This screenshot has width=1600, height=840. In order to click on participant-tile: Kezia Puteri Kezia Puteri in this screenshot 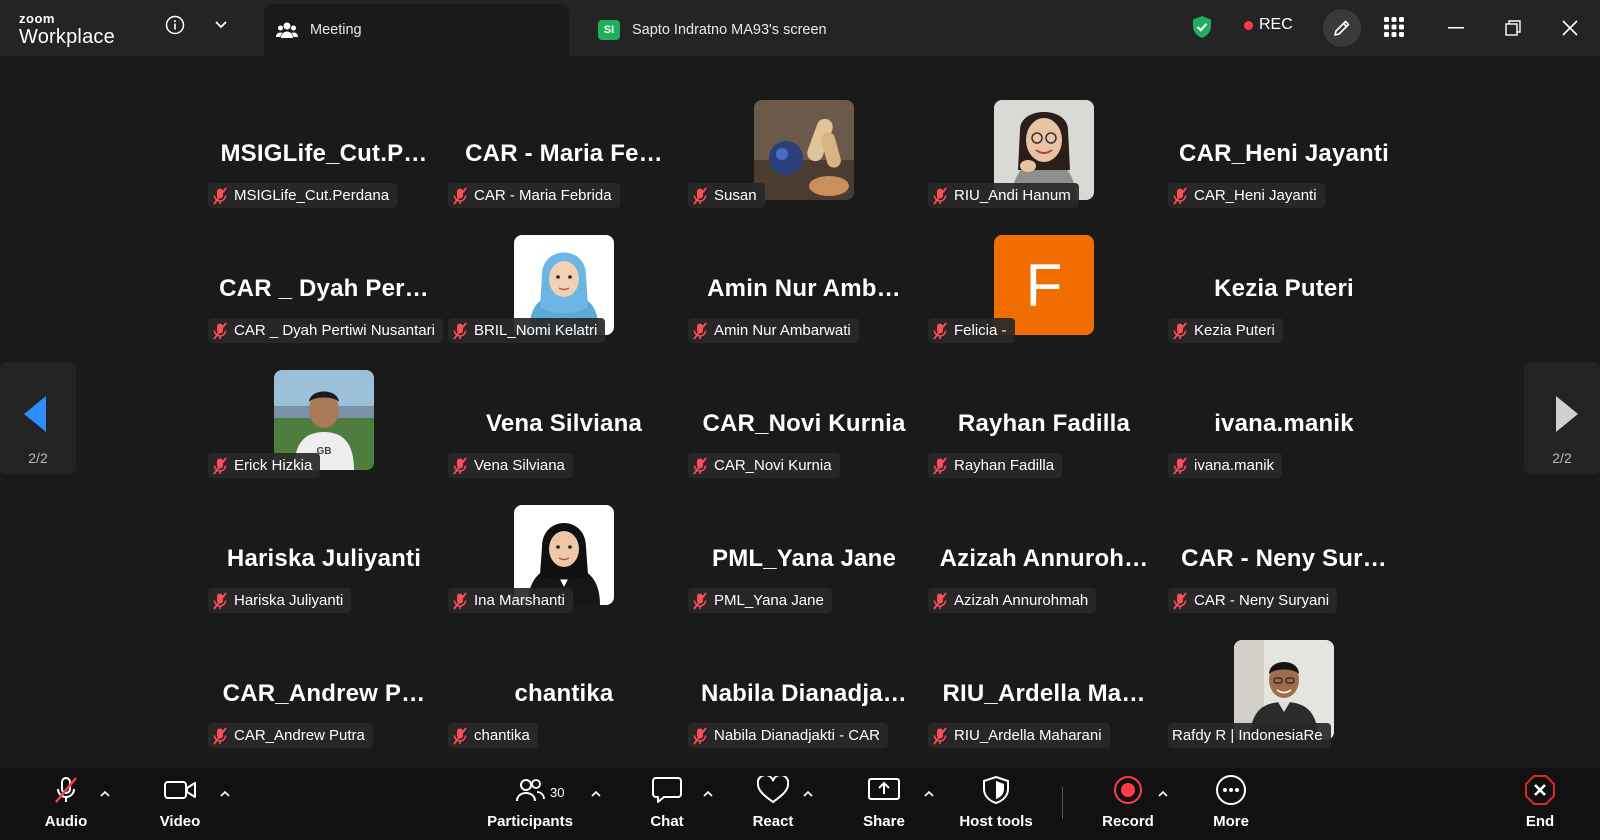, I will do `click(1284, 296)`.